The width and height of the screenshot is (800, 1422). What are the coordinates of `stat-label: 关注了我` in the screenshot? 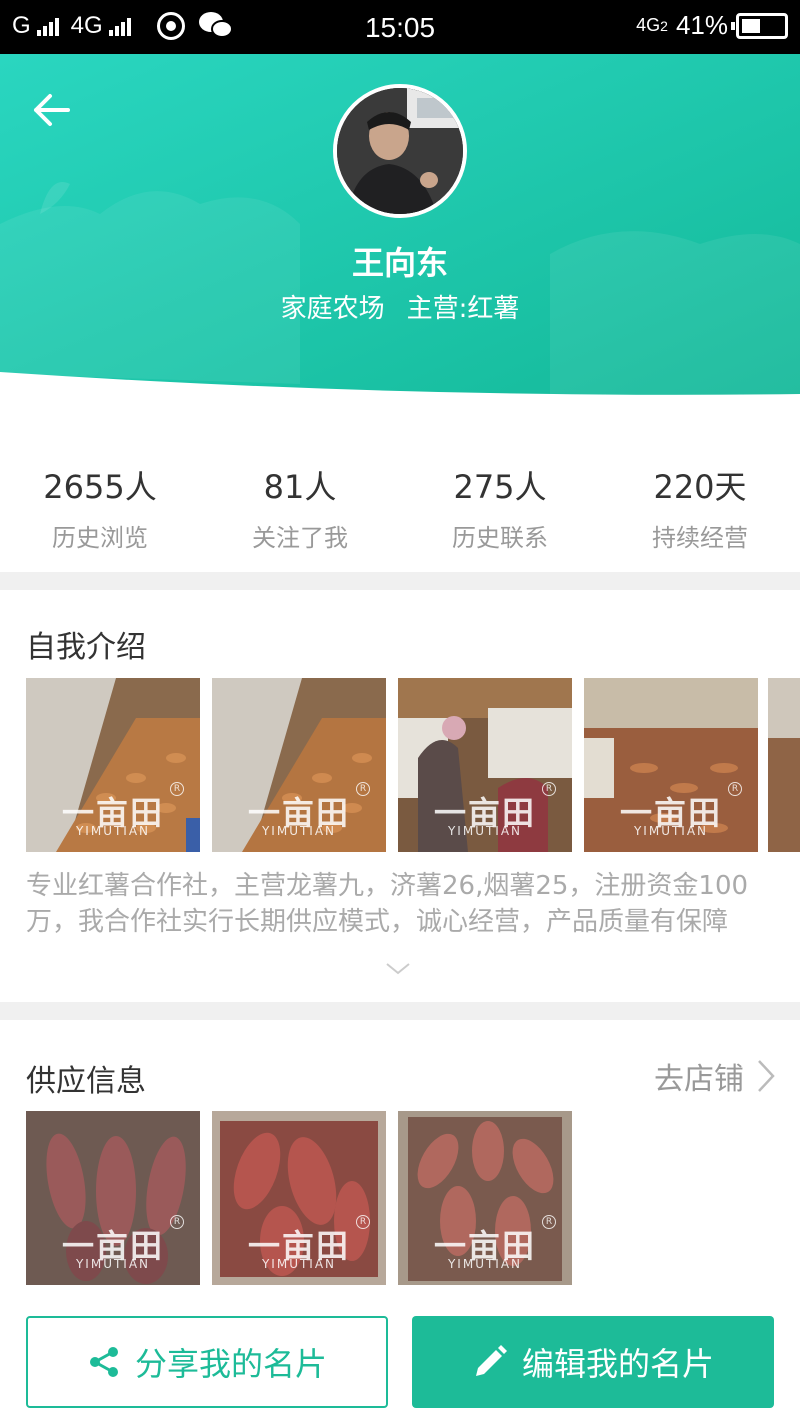 It's located at (300, 538).